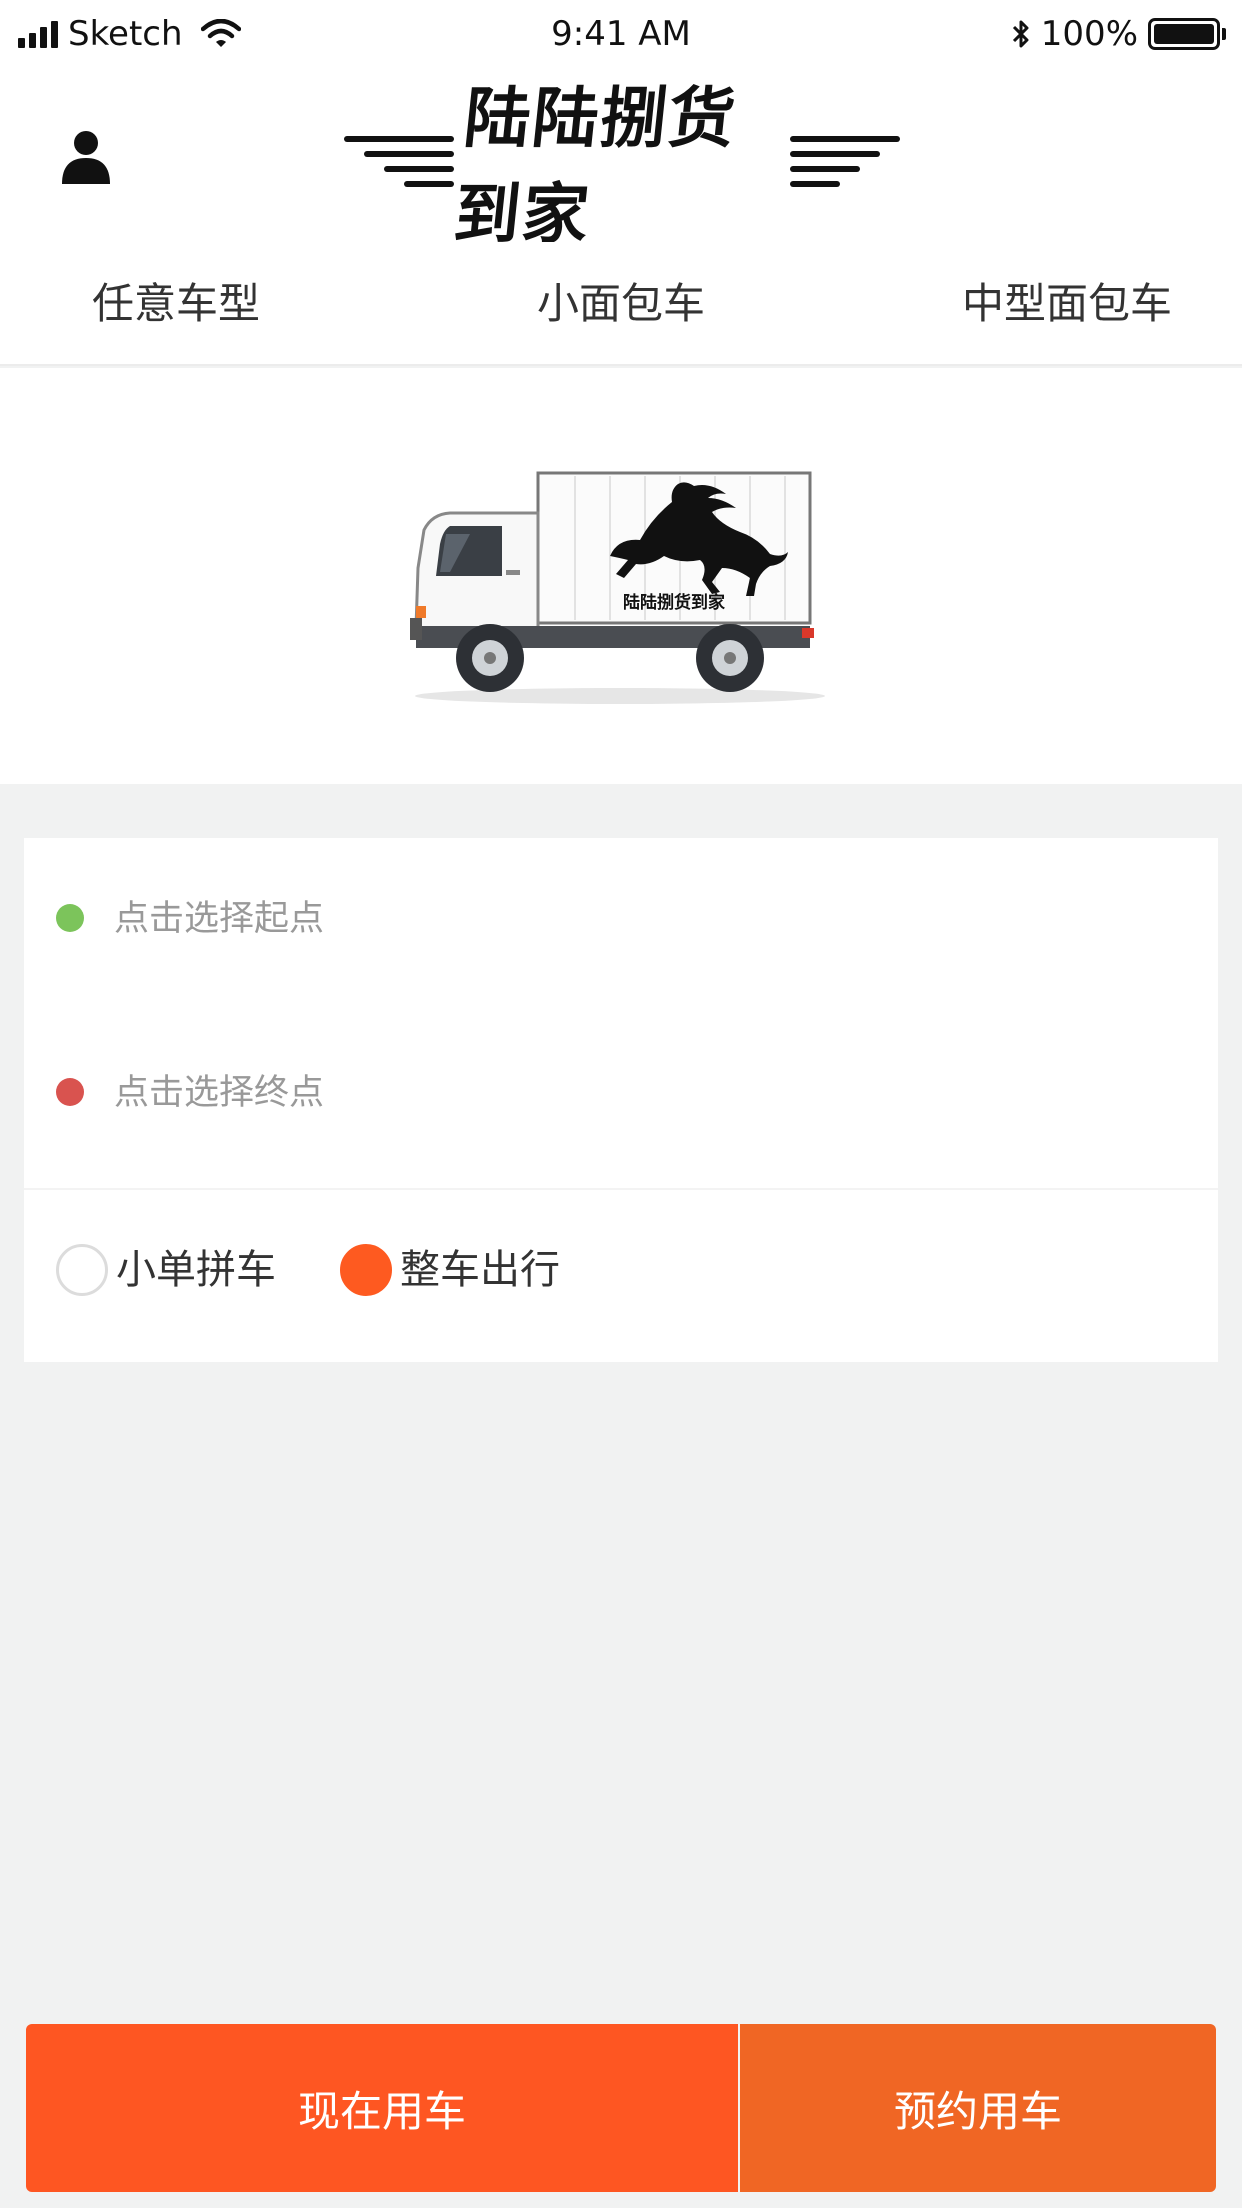 This screenshot has width=1242, height=2208. What do you see at coordinates (621, 304) in the screenshot?
I see `vehicle-type-tabs: 任意车型 小面包车 中型面包车` at bounding box center [621, 304].